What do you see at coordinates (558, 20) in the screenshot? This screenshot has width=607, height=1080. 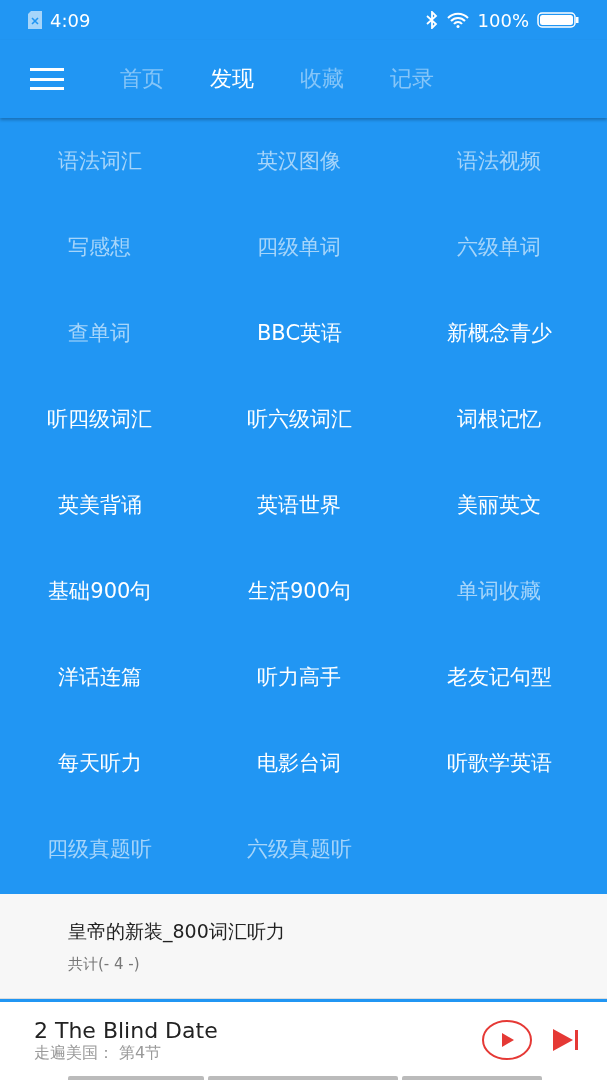 I see `battery-icon` at bounding box center [558, 20].